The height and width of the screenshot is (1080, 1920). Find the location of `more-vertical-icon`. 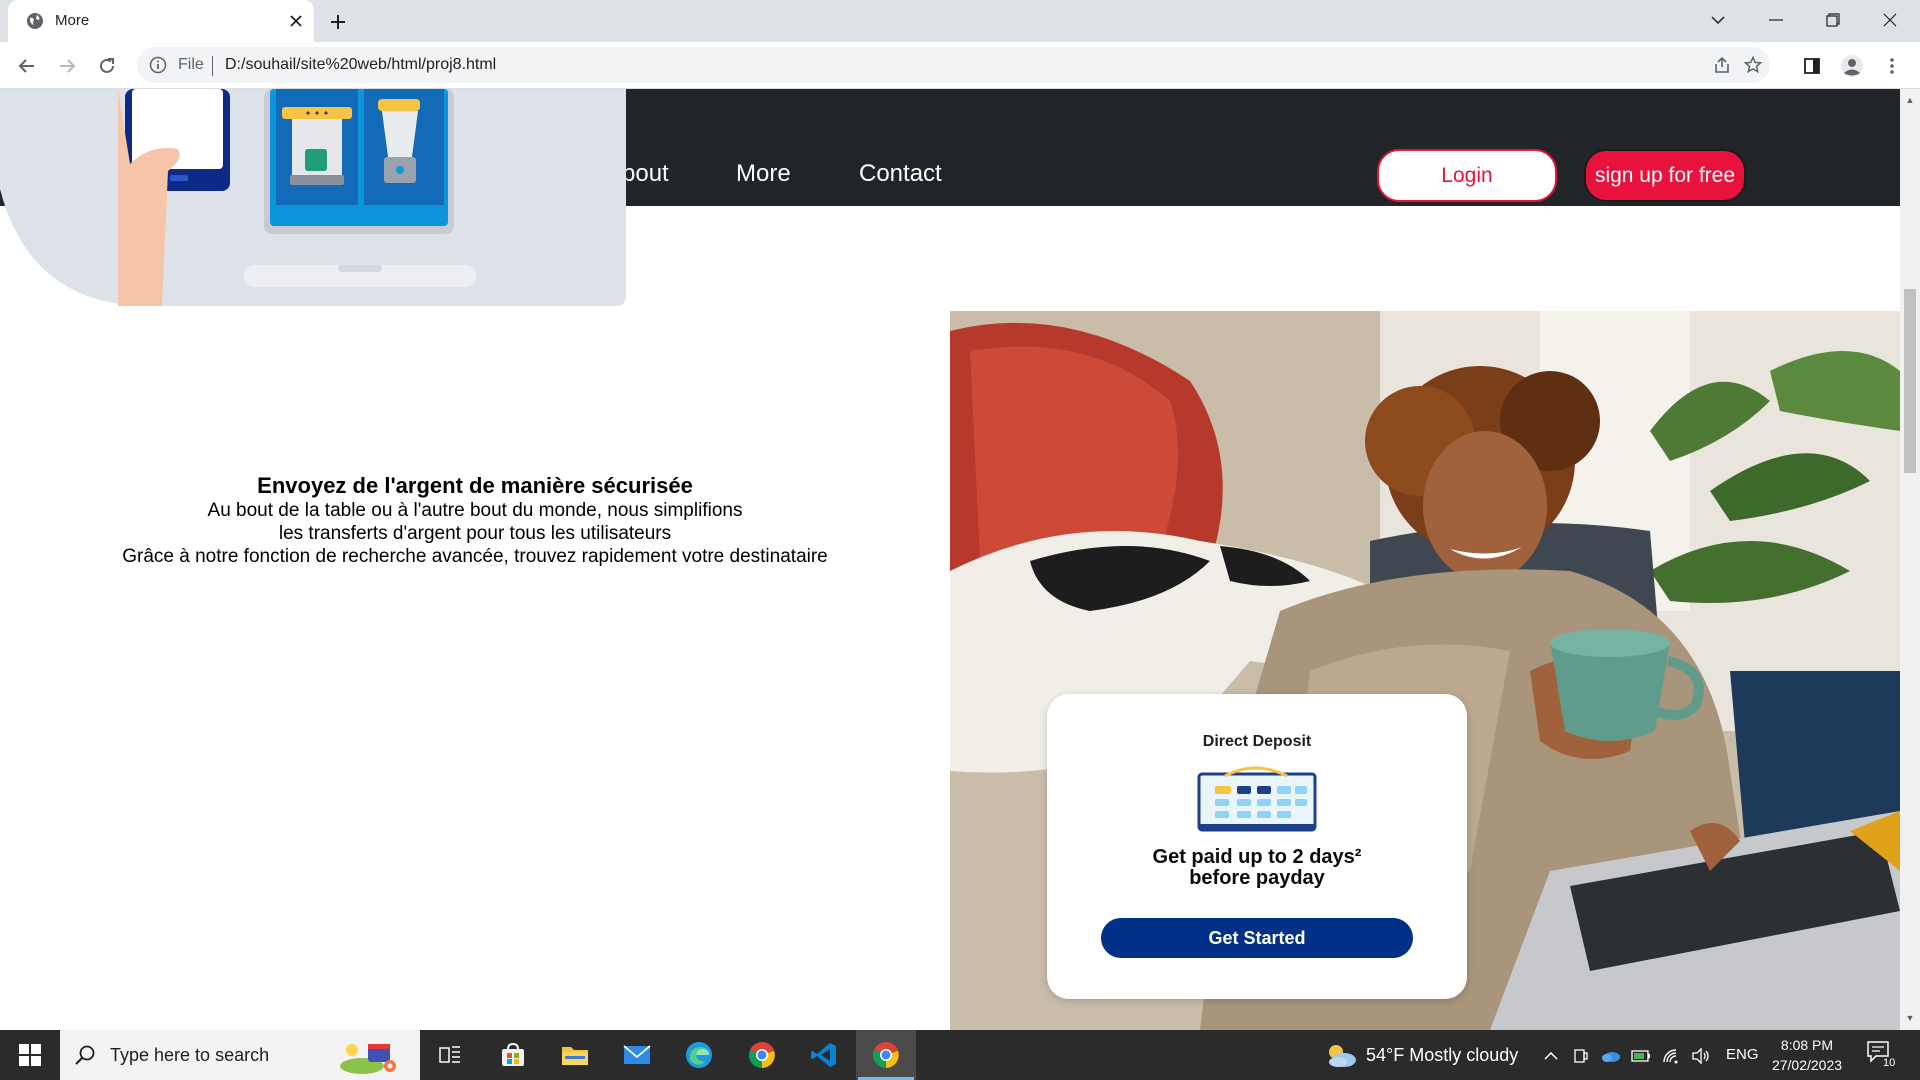

more-vertical-icon is located at coordinates (1892, 66).